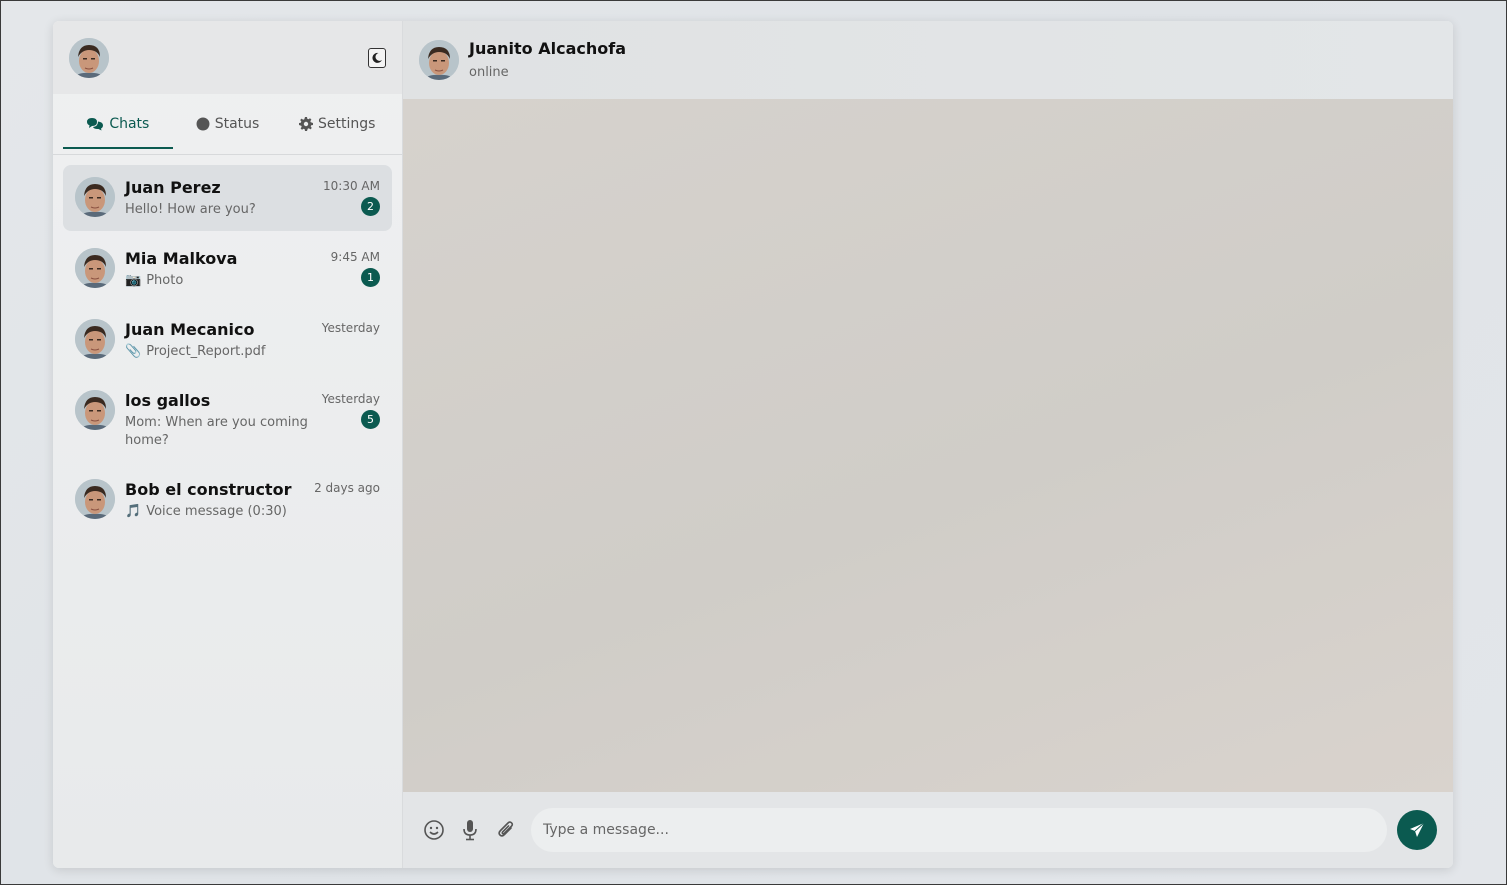 This screenshot has width=1507, height=885. What do you see at coordinates (133, 351) in the screenshot?
I see `paperclip-icon: 📎` at bounding box center [133, 351].